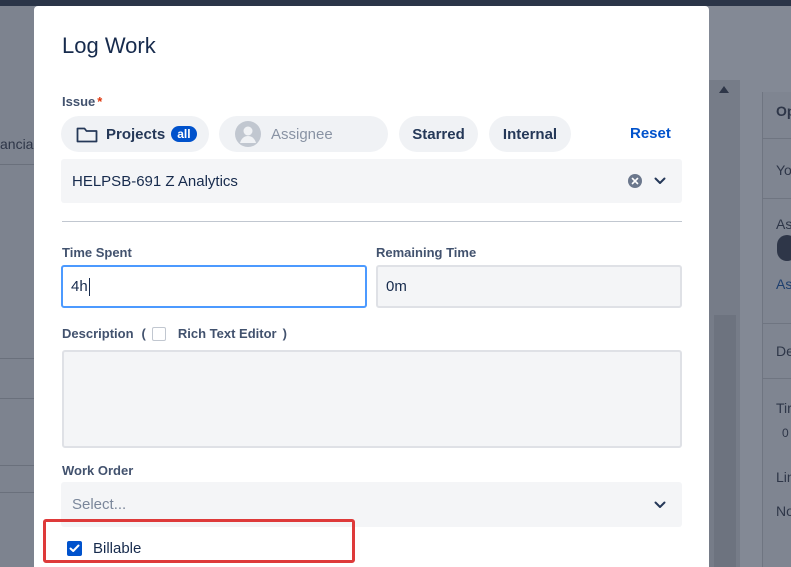  What do you see at coordinates (725, 441) in the screenshot?
I see `background-scroll-thumb` at bounding box center [725, 441].